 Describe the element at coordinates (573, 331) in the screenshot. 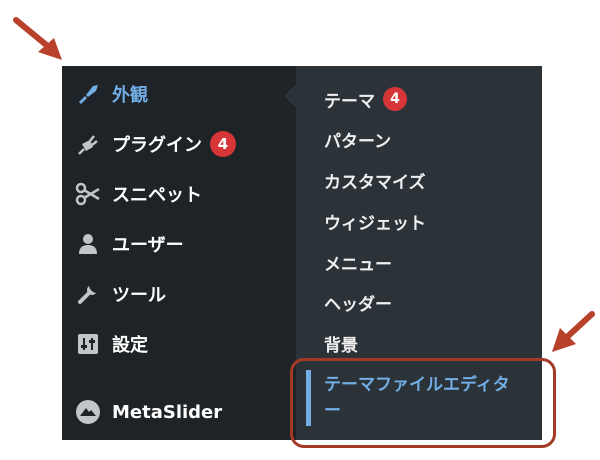

I see `annotation-arrow-bottom-right` at that location.